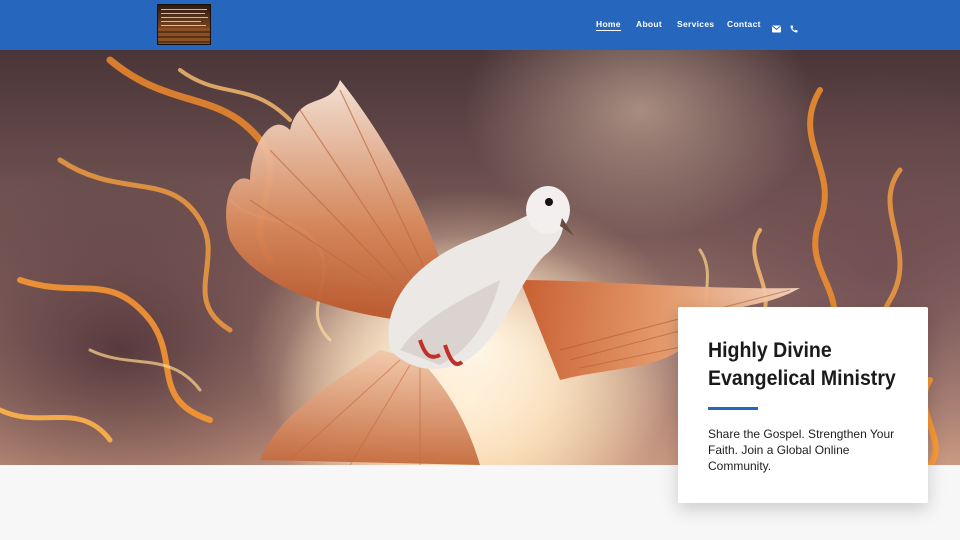 The height and width of the screenshot is (540, 960). What do you see at coordinates (695, 24) in the screenshot?
I see `nav-services-link: Services` at bounding box center [695, 24].